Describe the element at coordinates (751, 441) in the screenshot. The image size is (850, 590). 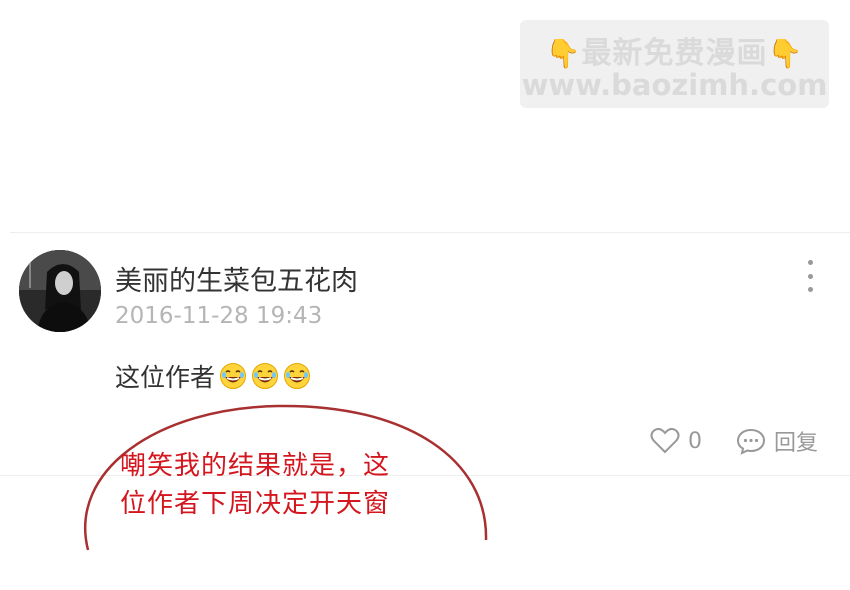
I see `speech-bubble-icon` at that location.